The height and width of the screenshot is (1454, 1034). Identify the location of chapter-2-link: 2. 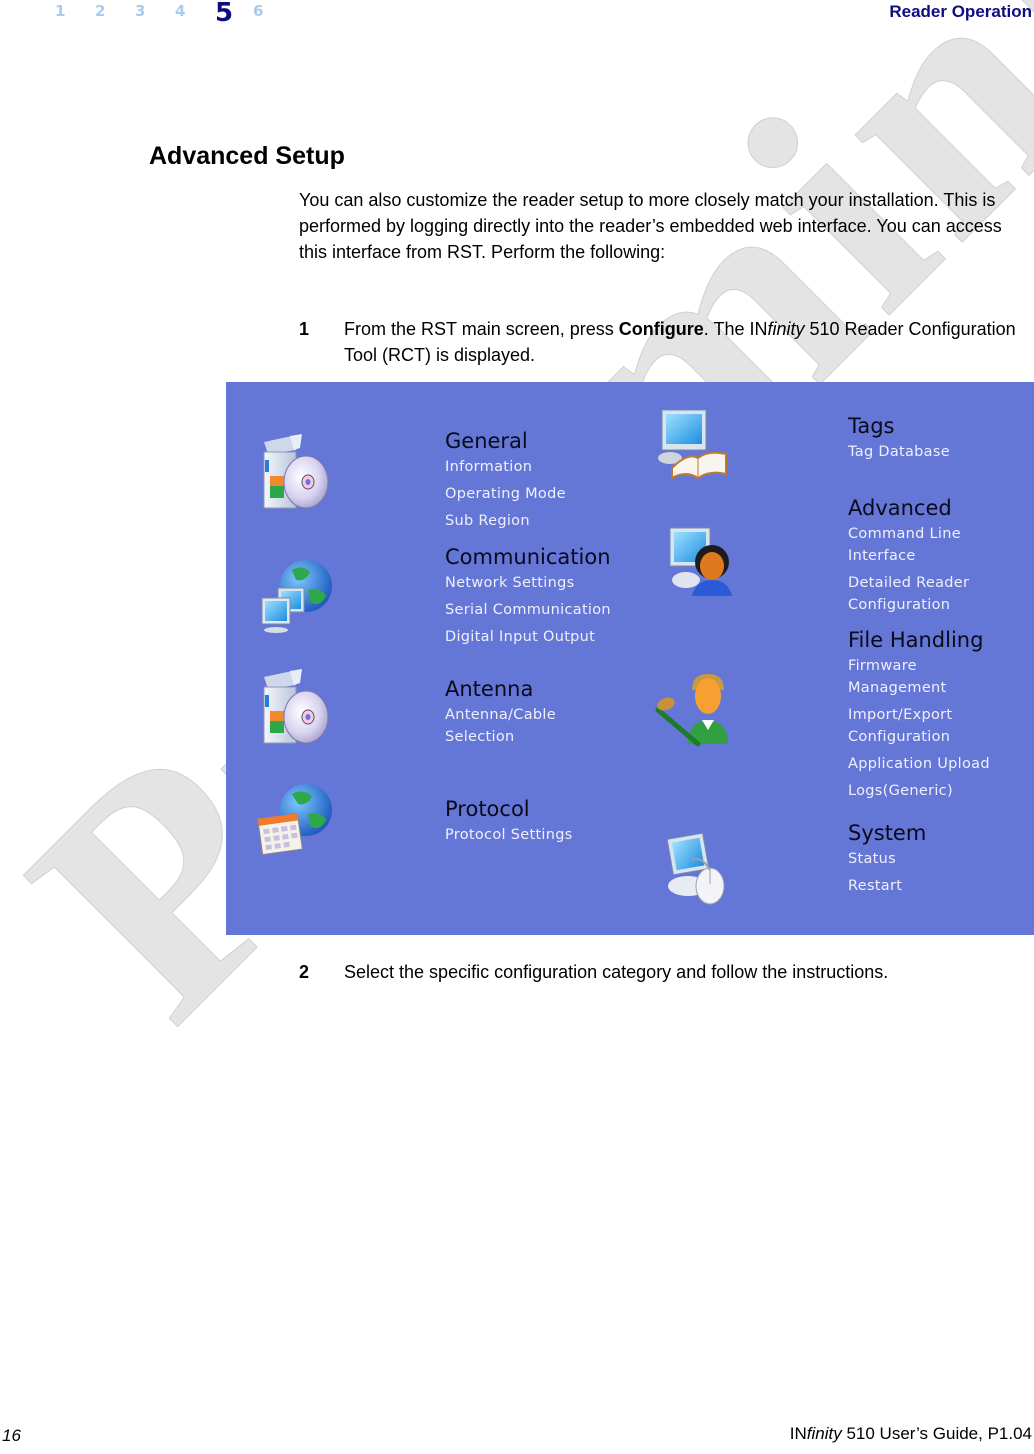
(115, 11).